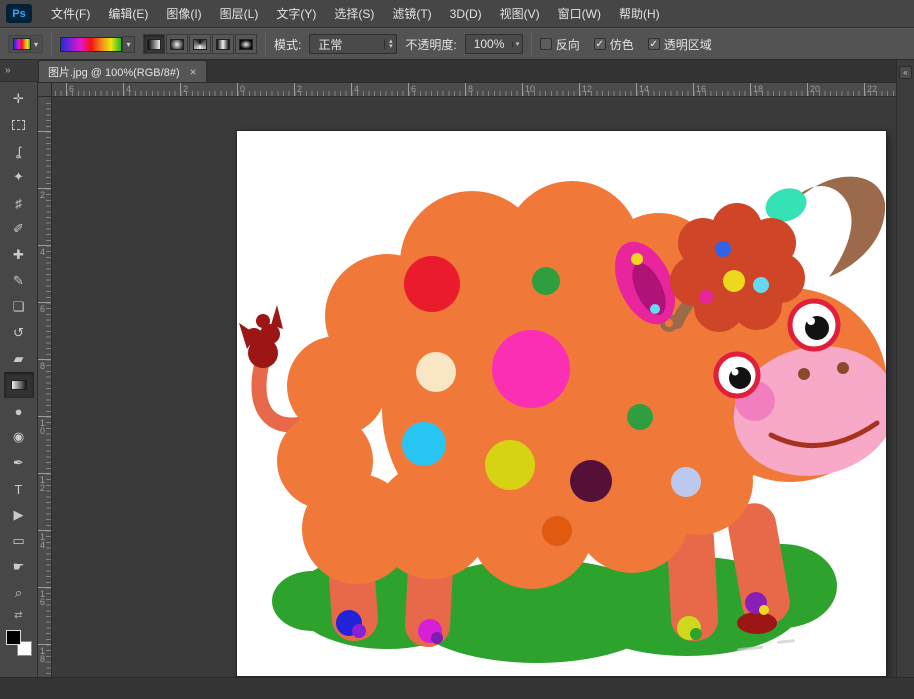  What do you see at coordinates (639, 14) in the screenshot?
I see `menu-item-help: 帮助(H)` at bounding box center [639, 14].